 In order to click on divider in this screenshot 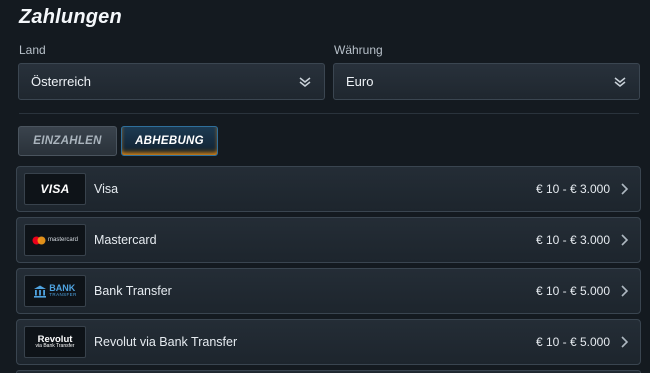, I will do `click(329, 113)`.